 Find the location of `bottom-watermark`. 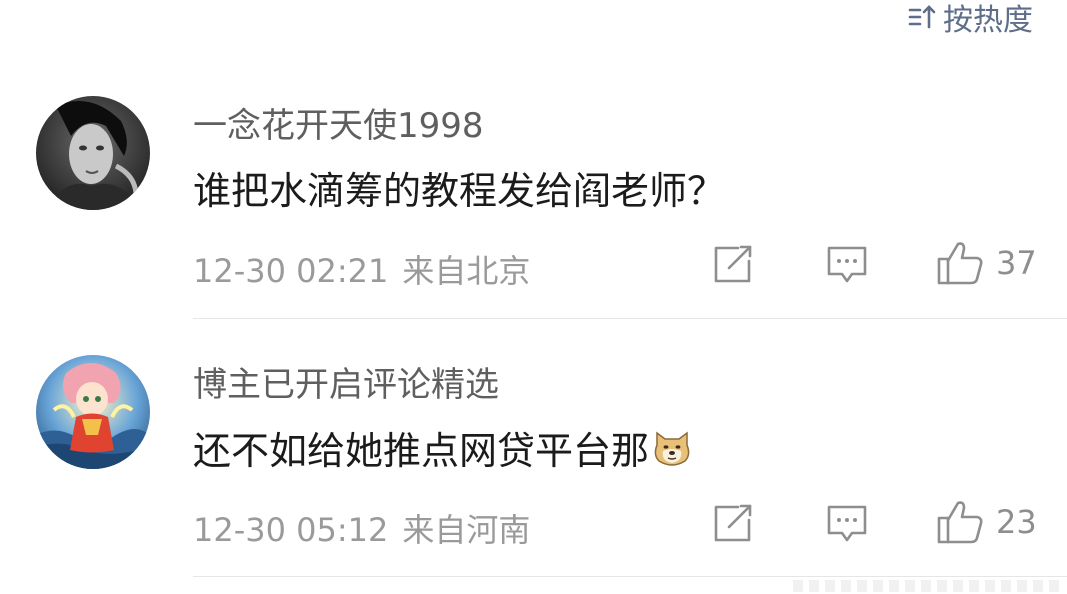

bottom-watermark is located at coordinates (630, 585).